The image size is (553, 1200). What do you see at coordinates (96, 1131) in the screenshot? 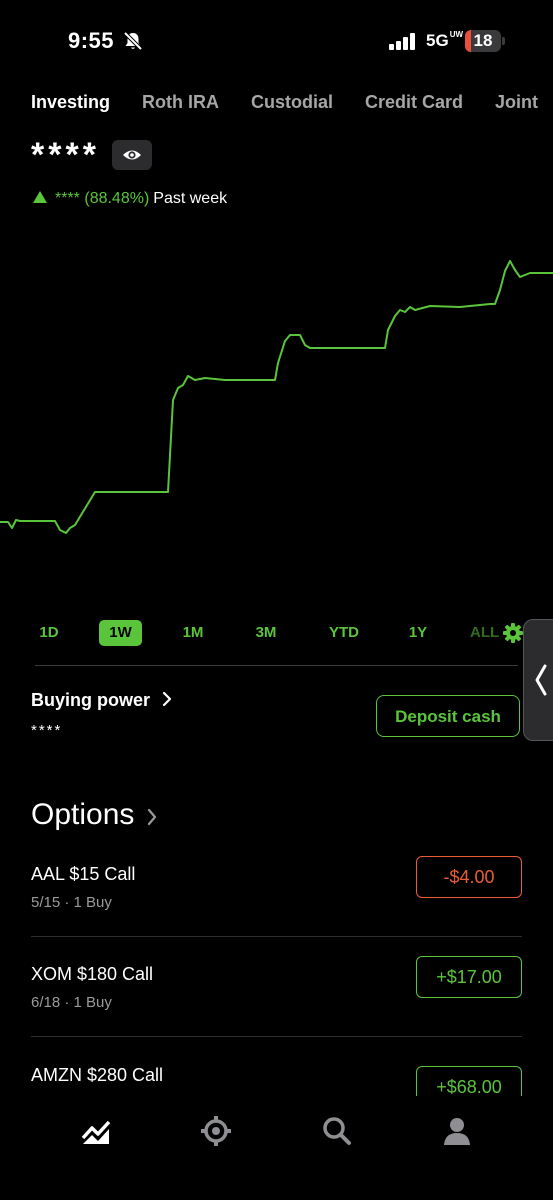
I see `chart-icon` at bounding box center [96, 1131].